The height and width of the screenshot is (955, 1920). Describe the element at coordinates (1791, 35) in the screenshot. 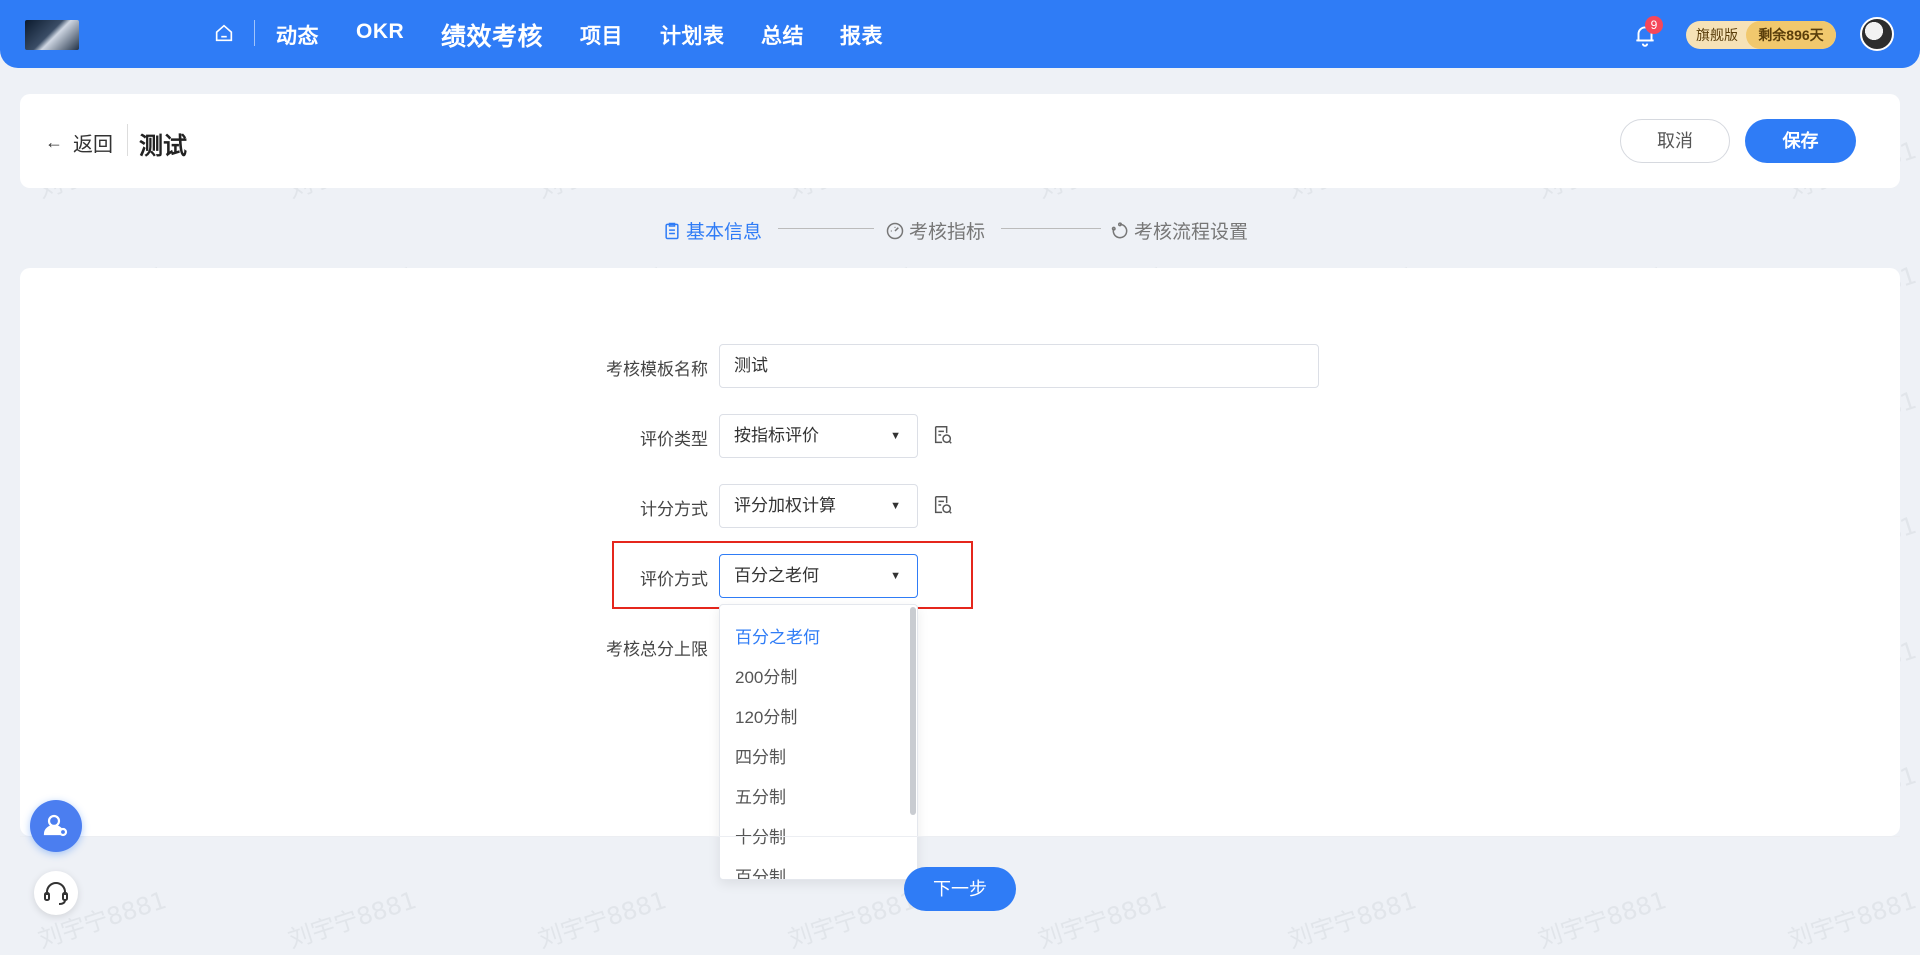

I see `plan-remaining: 剩余896天` at that location.